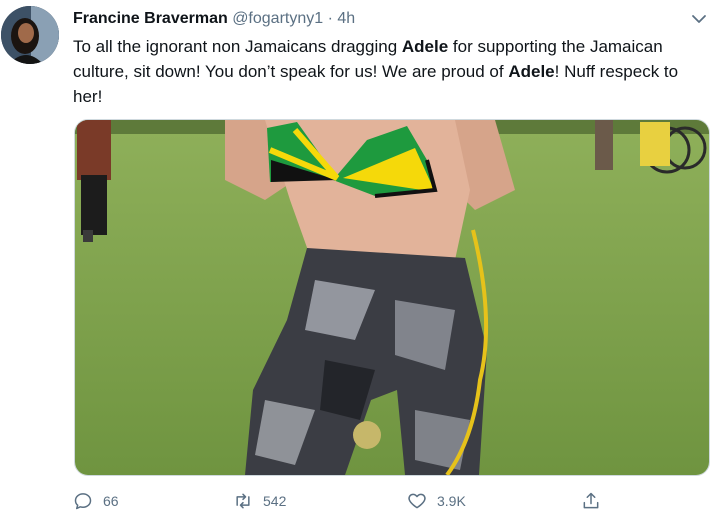 This screenshot has height=524, width=723. I want to click on avatar, so click(30, 35).